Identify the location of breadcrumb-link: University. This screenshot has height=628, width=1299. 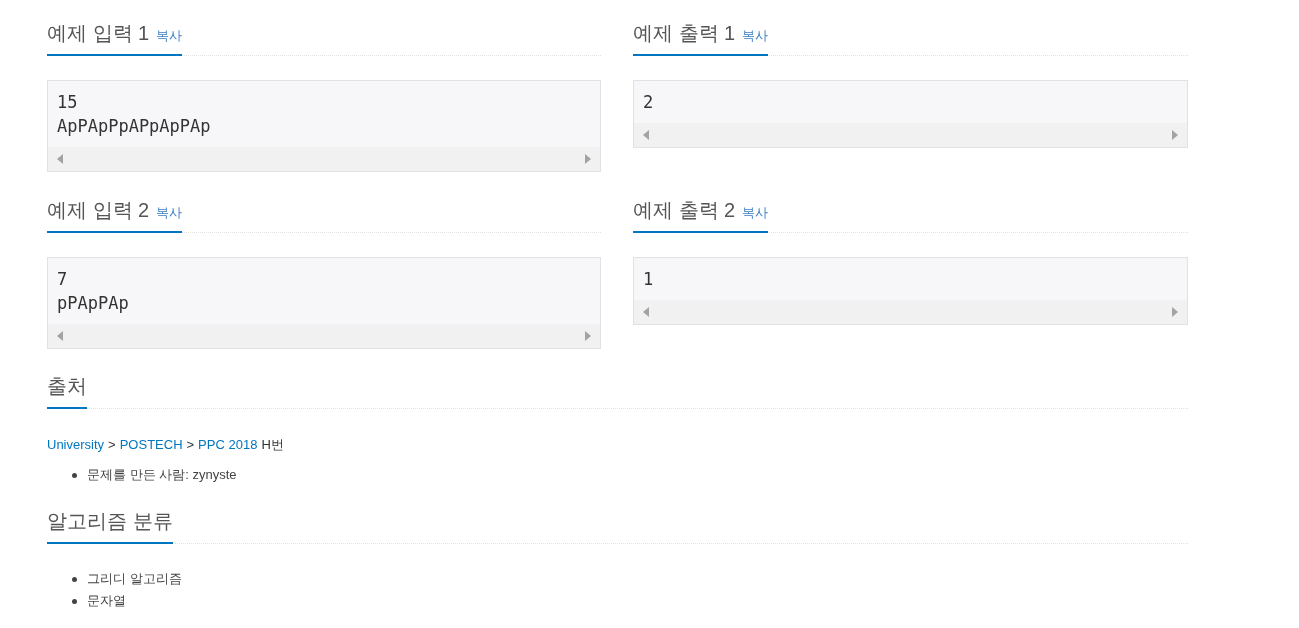
(76, 445).